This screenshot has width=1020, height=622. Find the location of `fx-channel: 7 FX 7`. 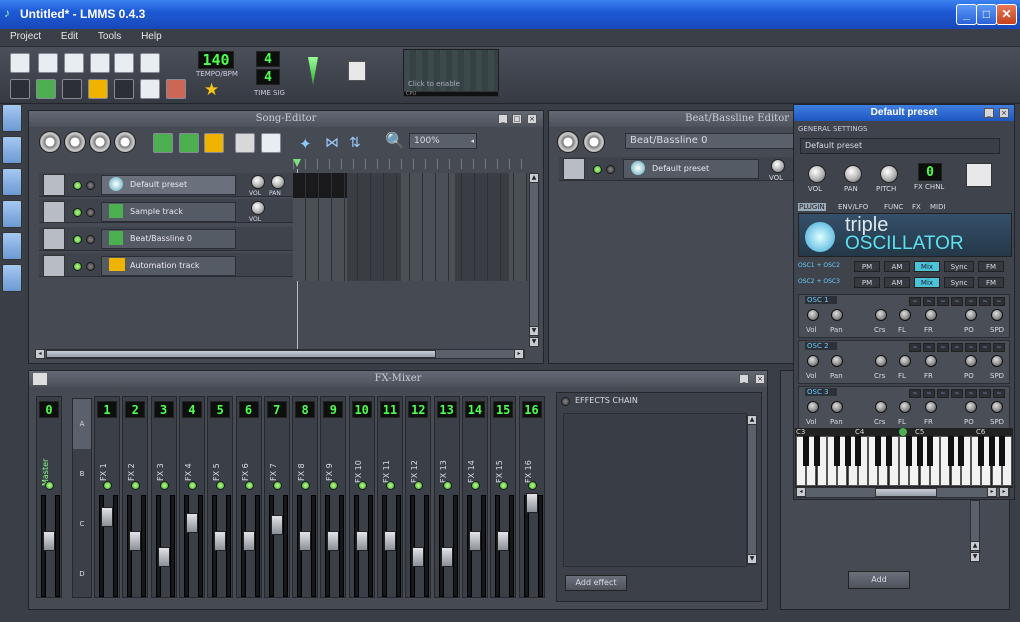

fx-channel: 7 FX 7 is located at coordinates (276, 497).